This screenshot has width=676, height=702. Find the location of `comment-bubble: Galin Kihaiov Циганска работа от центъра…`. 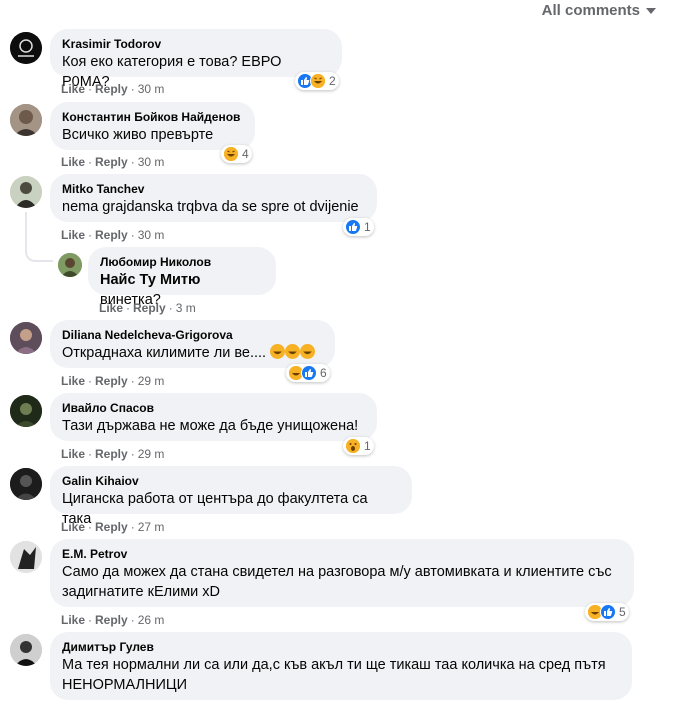

comment-bubble: Galin Kihaiov Циганска работа от центъра… is located at coordinates (231, 496).